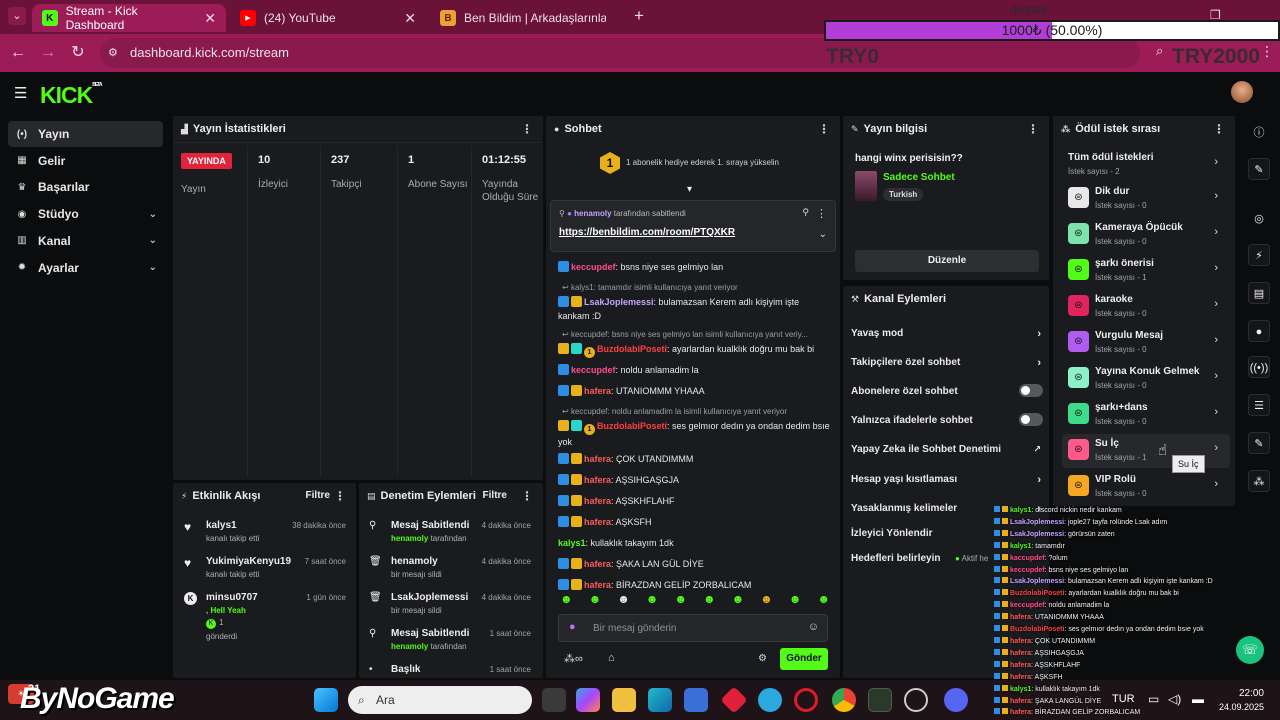 The width and height of the screenshot is (1280, 720). Describe the element at coordinates (1159, 51) in the screenshot. I see `zoom-icon: ⌕` at that location.